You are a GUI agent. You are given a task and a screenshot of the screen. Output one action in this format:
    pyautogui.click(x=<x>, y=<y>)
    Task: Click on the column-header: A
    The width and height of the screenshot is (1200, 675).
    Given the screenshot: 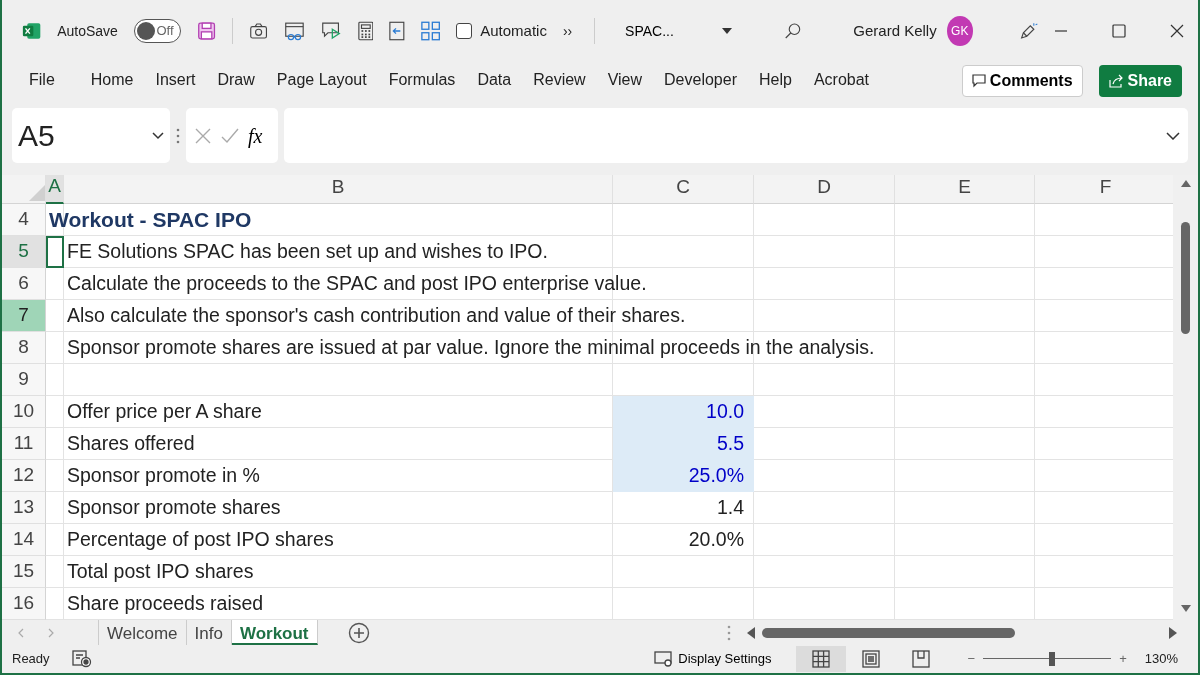 What is the action you would take?
    pyautogui.click(x=55, y=189)
    